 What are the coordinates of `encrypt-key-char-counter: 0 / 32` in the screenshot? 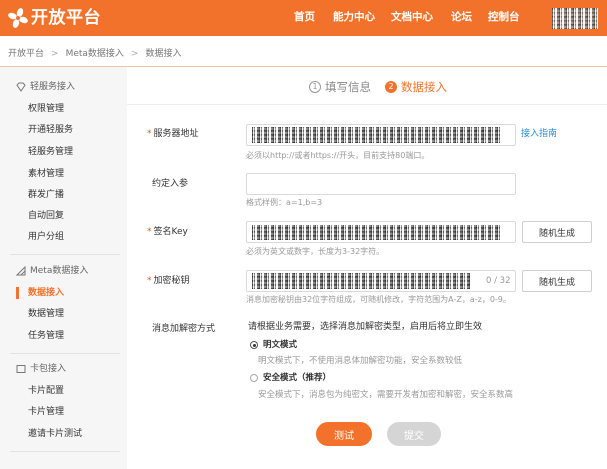 It's located at (498, 281).